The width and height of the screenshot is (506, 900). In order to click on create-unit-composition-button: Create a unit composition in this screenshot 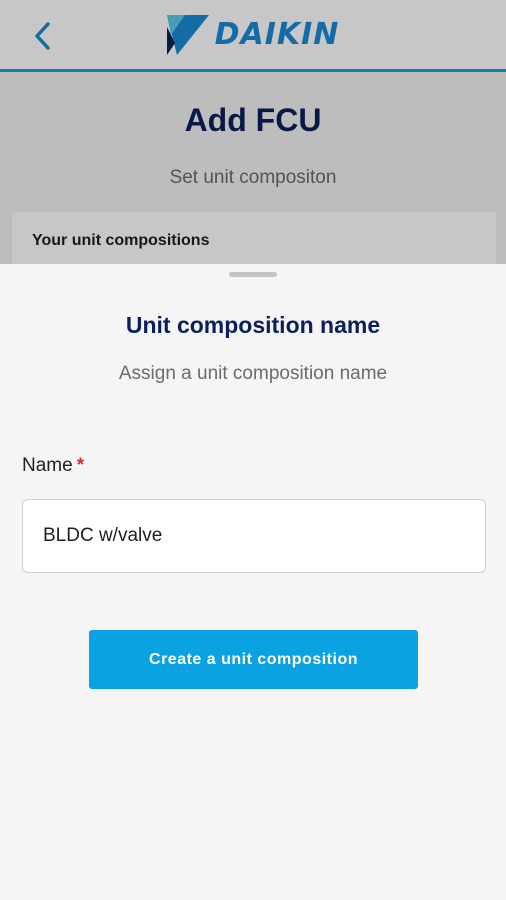, I will do `click(253, 659)`.